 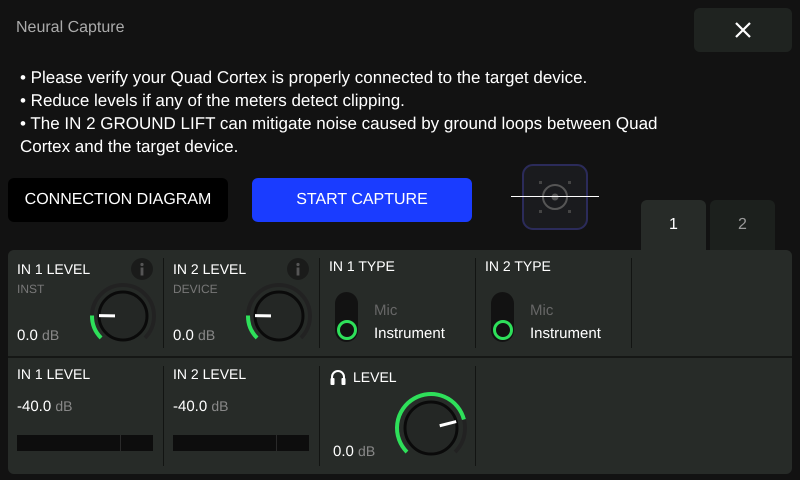 I want to click on control-title: IN 2 TYPE, so click(x=518, y=266).